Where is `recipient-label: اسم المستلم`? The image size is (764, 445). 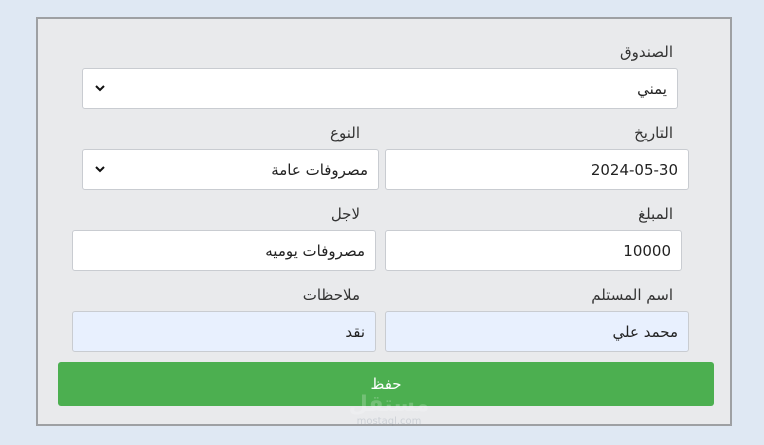
recipient-label: اسم المستلم is located at coordinates (632, 295).